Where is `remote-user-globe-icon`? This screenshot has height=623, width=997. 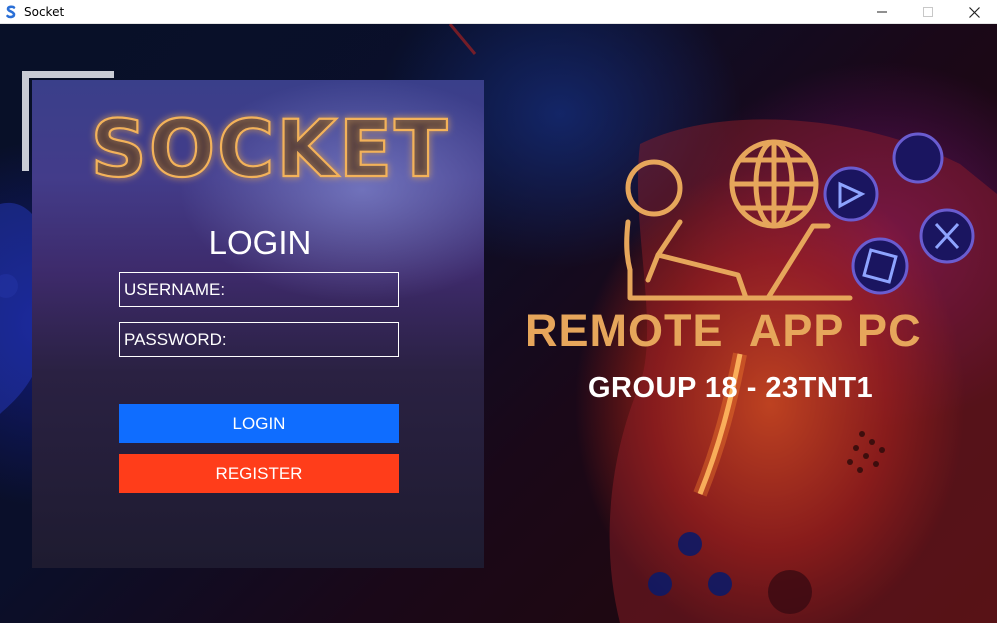
remote-user-globe-icon is located at coordinates (738, 220).